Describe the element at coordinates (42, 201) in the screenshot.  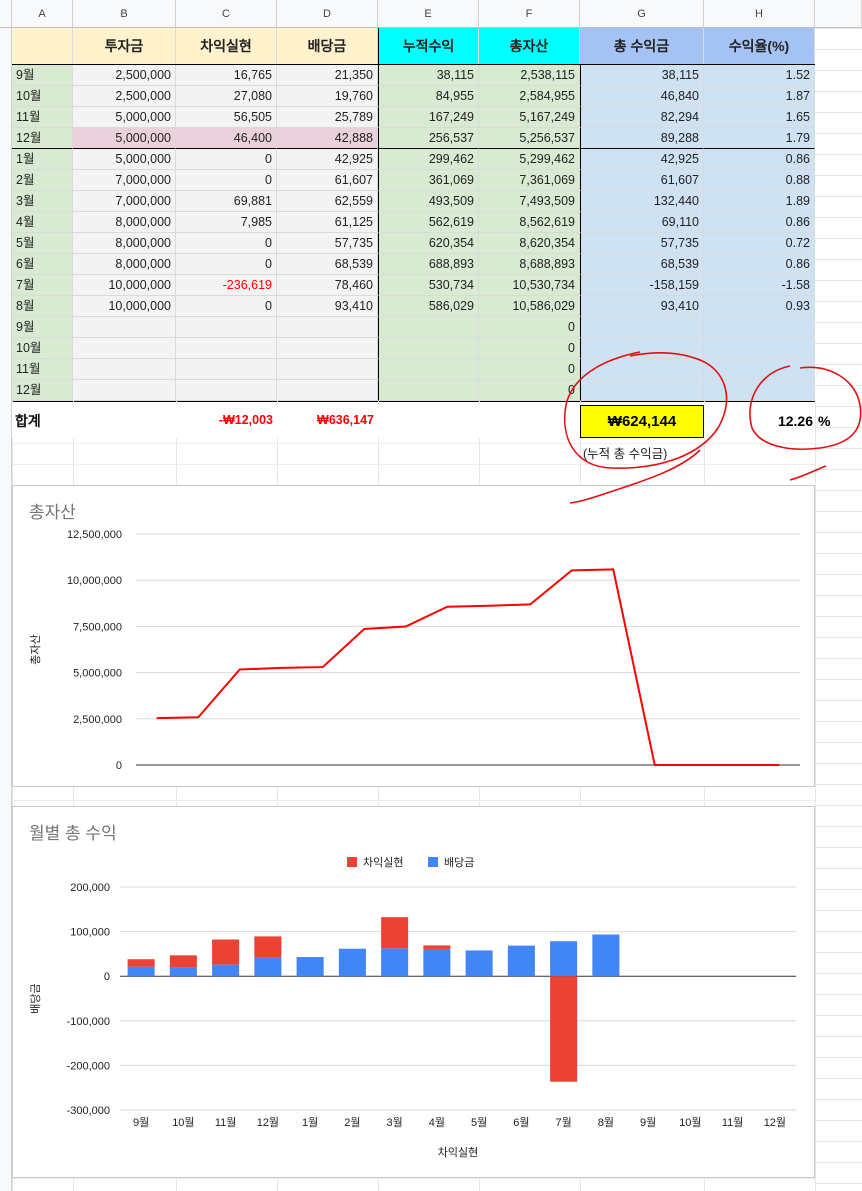
I see `row-label-month: 3월` at that location.